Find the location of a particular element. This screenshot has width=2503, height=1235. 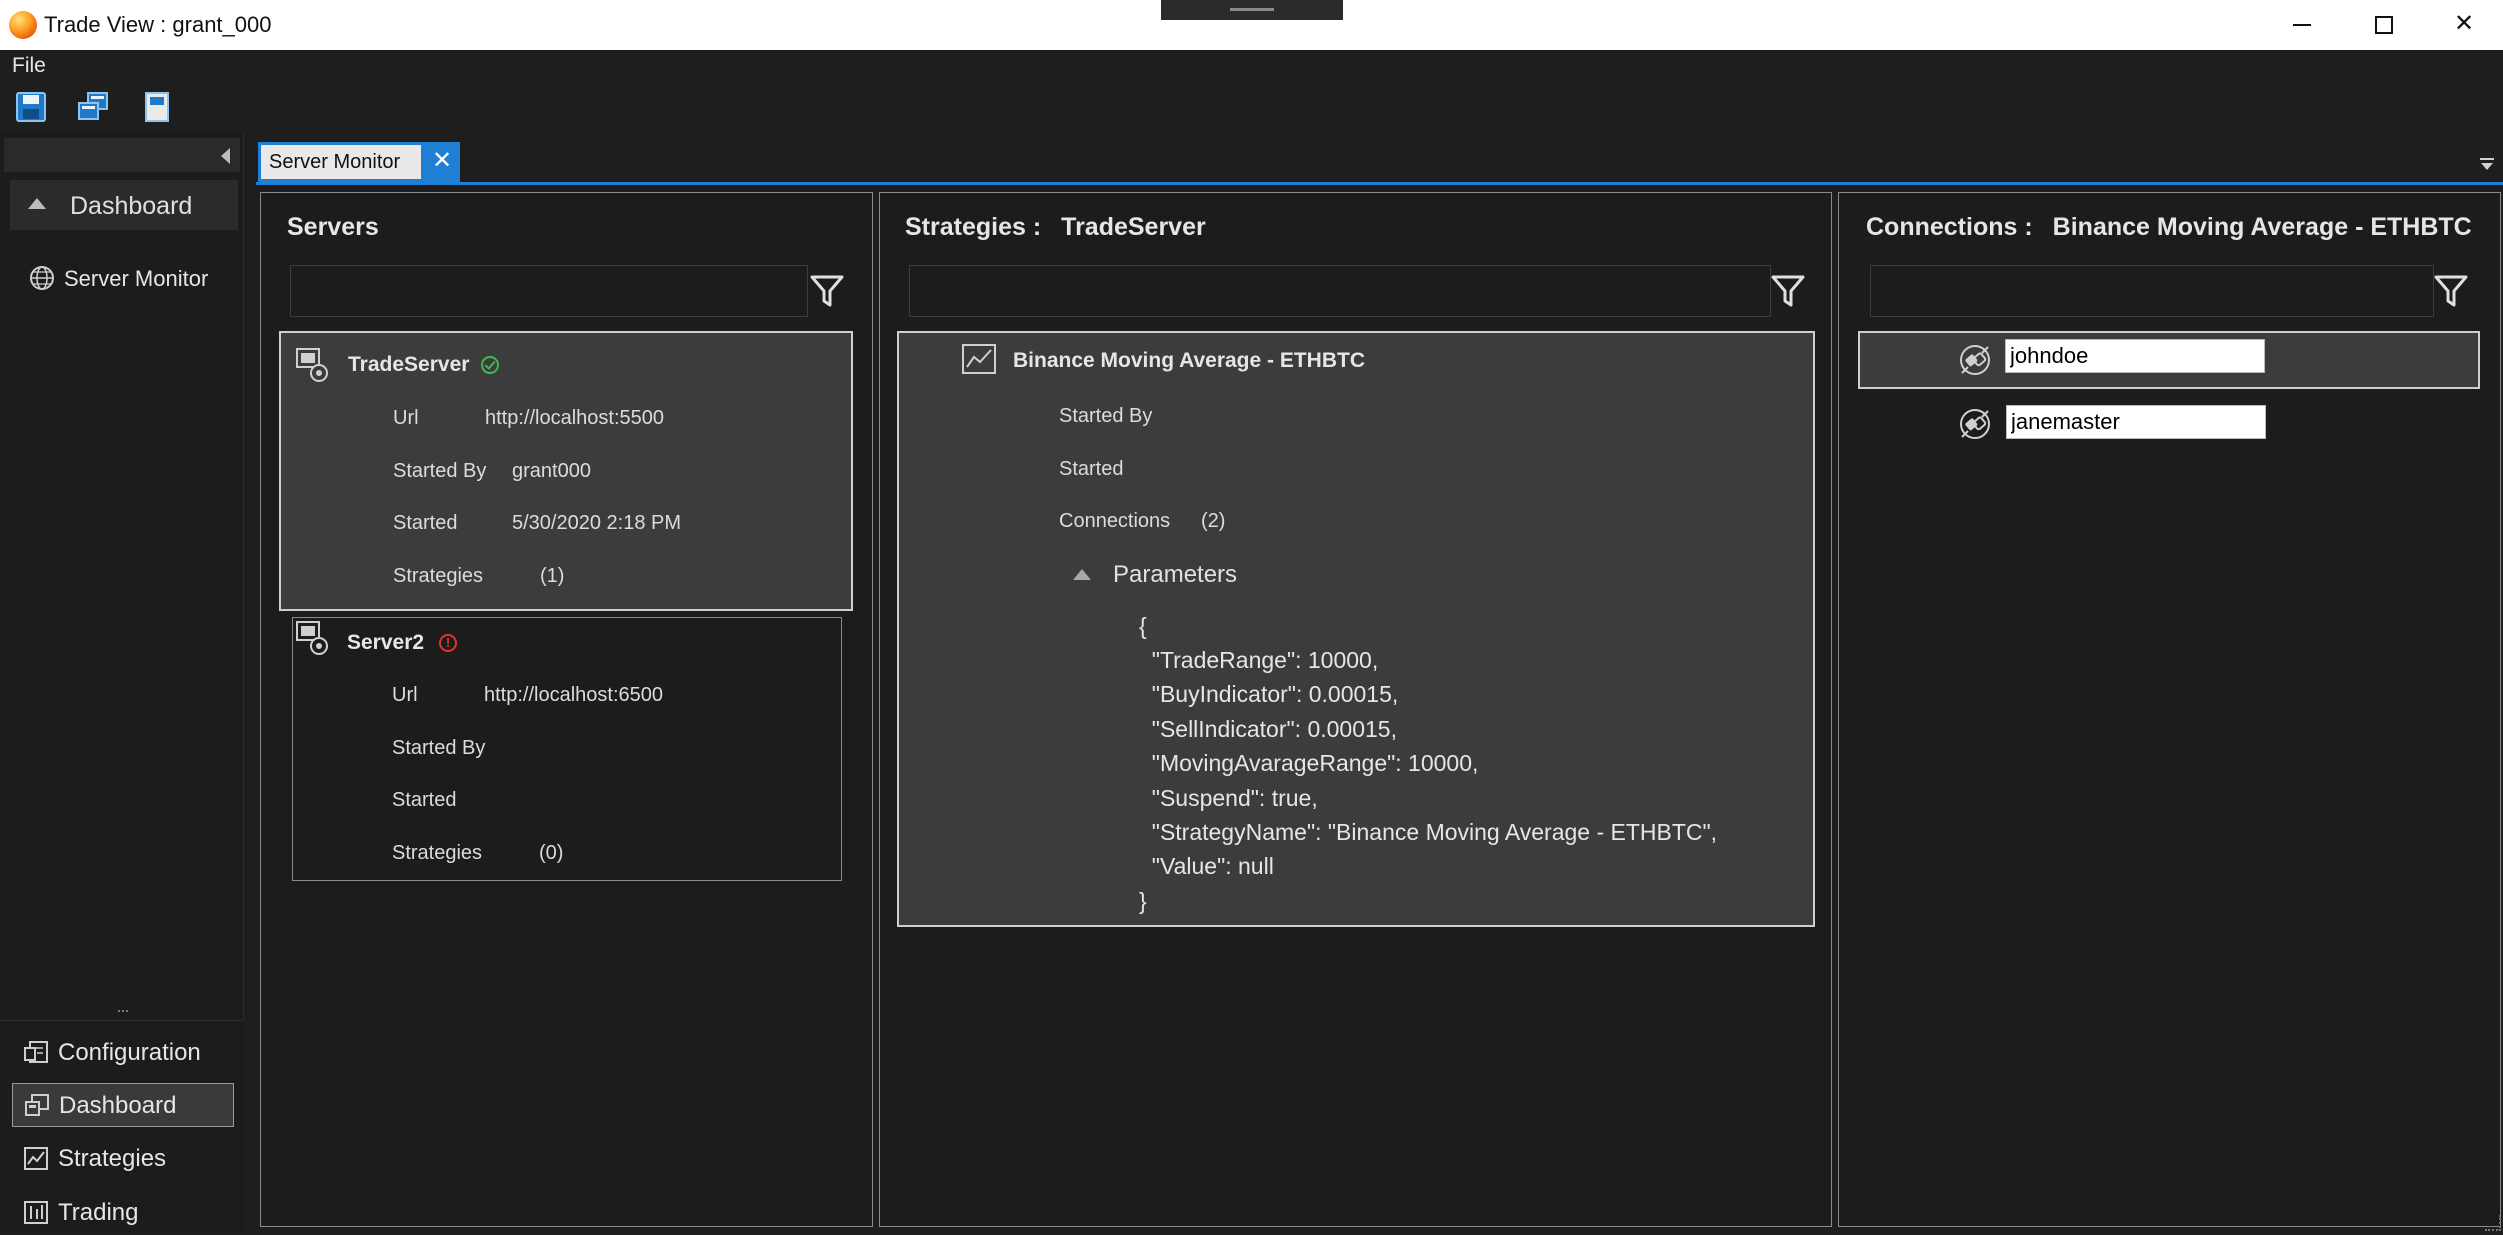

save-icon is located at coordinates (31, 107).